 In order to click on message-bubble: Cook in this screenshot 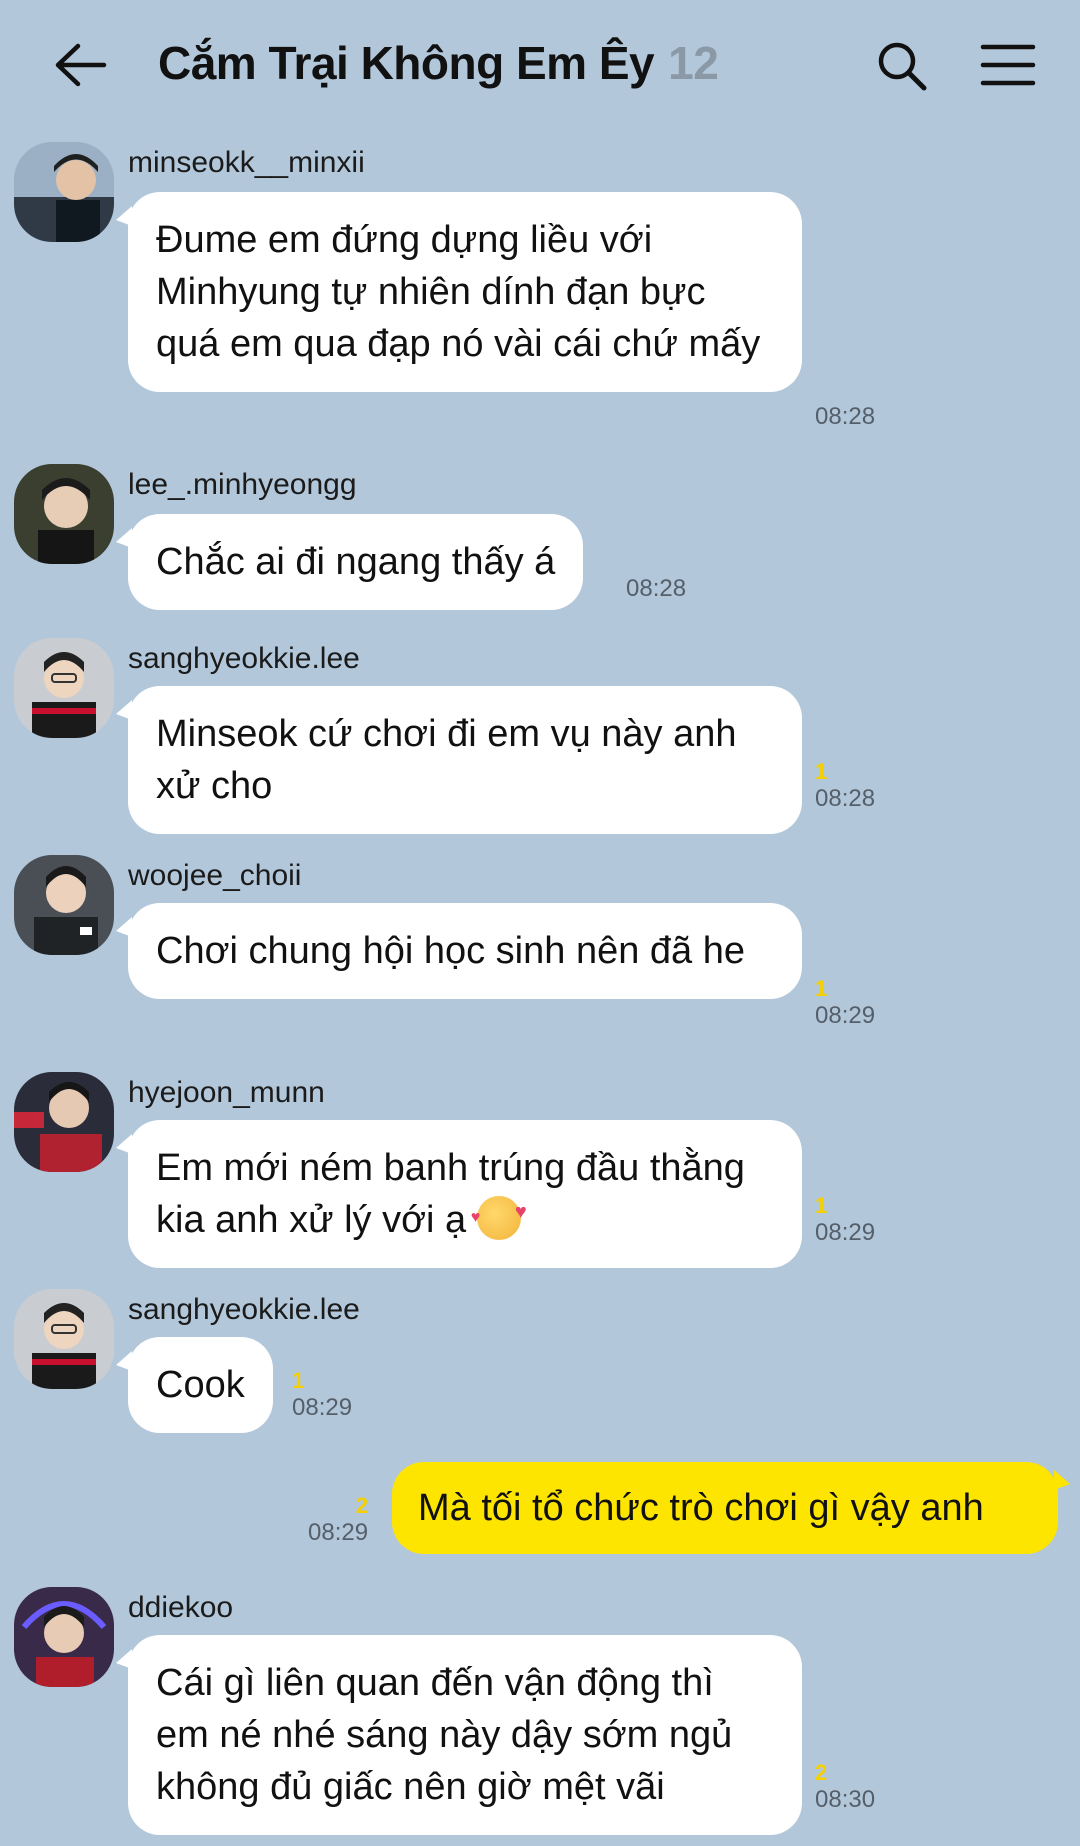, I will do `click(194, 1385)`.